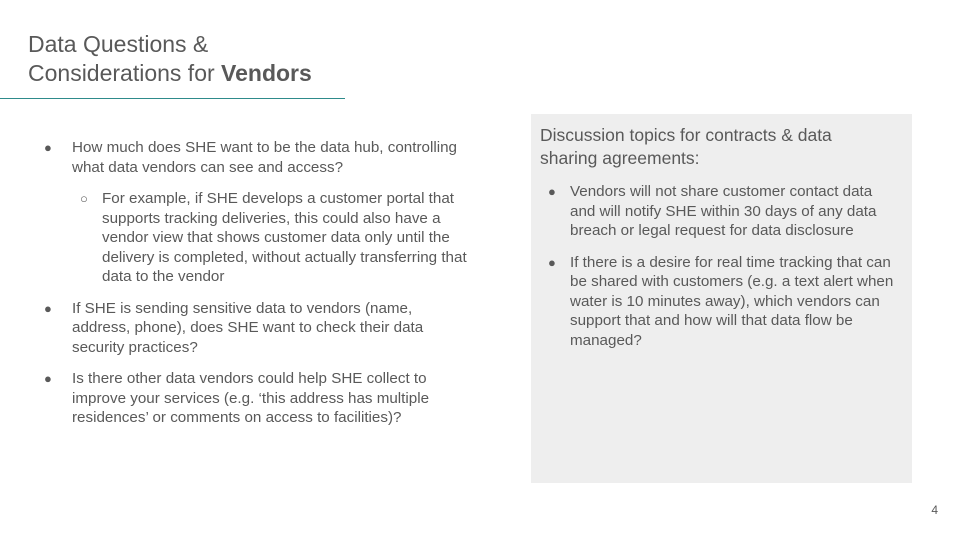 The width and height of the screenshot is (960, 540). I want to click on slide-title-line1: Data Questions &, so click(118, 44).